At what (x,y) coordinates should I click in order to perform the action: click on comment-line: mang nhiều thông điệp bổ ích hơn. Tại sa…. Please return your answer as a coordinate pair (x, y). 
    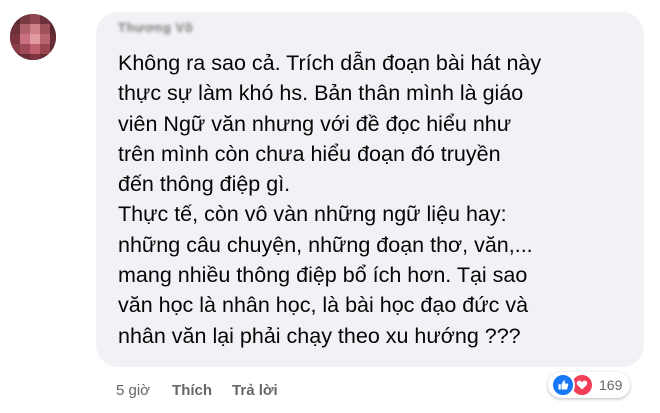
    Looking at the image, I should click on (323, 275).